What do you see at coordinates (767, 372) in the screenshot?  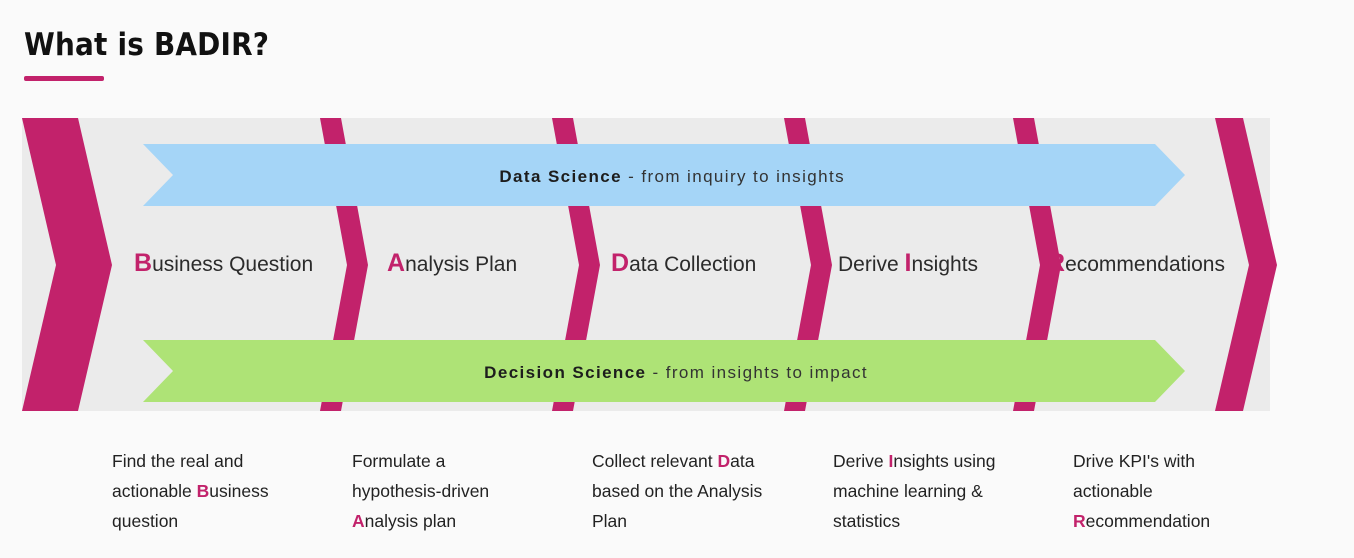 I see `decision-science-tagline: from insights to impact` at bounding box center [767, 372].